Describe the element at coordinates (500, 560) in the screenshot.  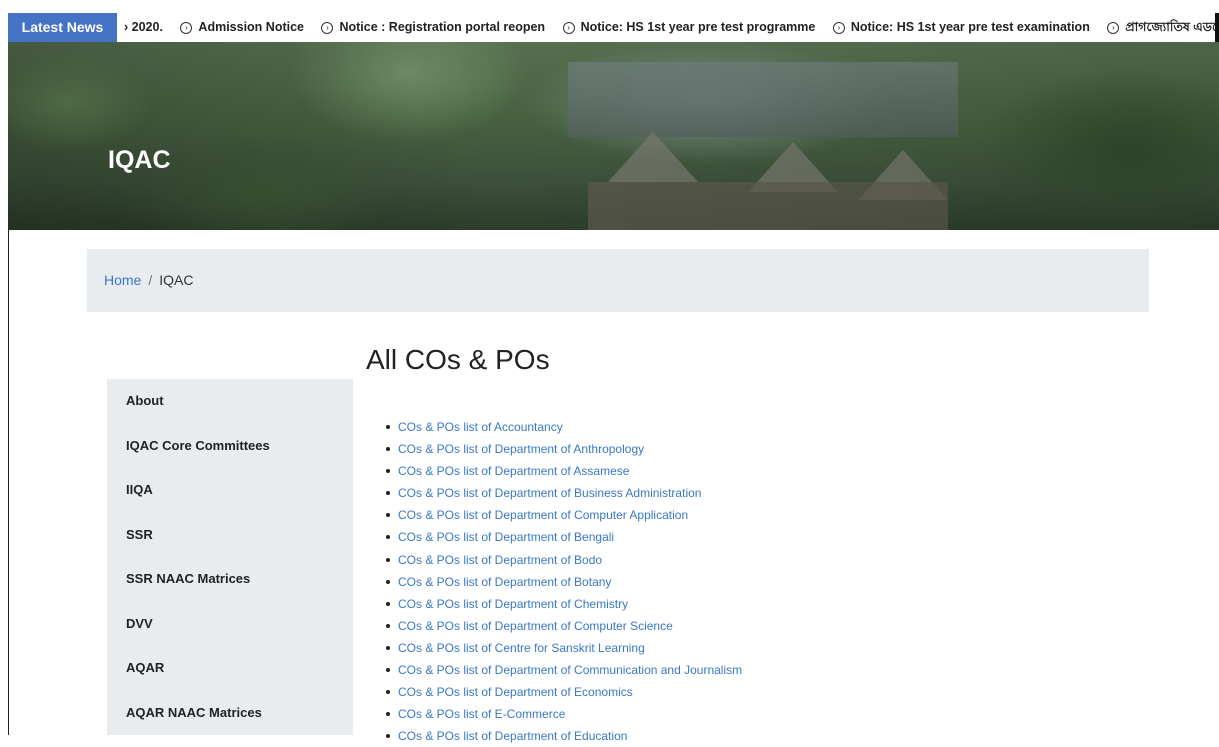
I see `co-po-link: COs & POs list of Department of Bodo` at that location.